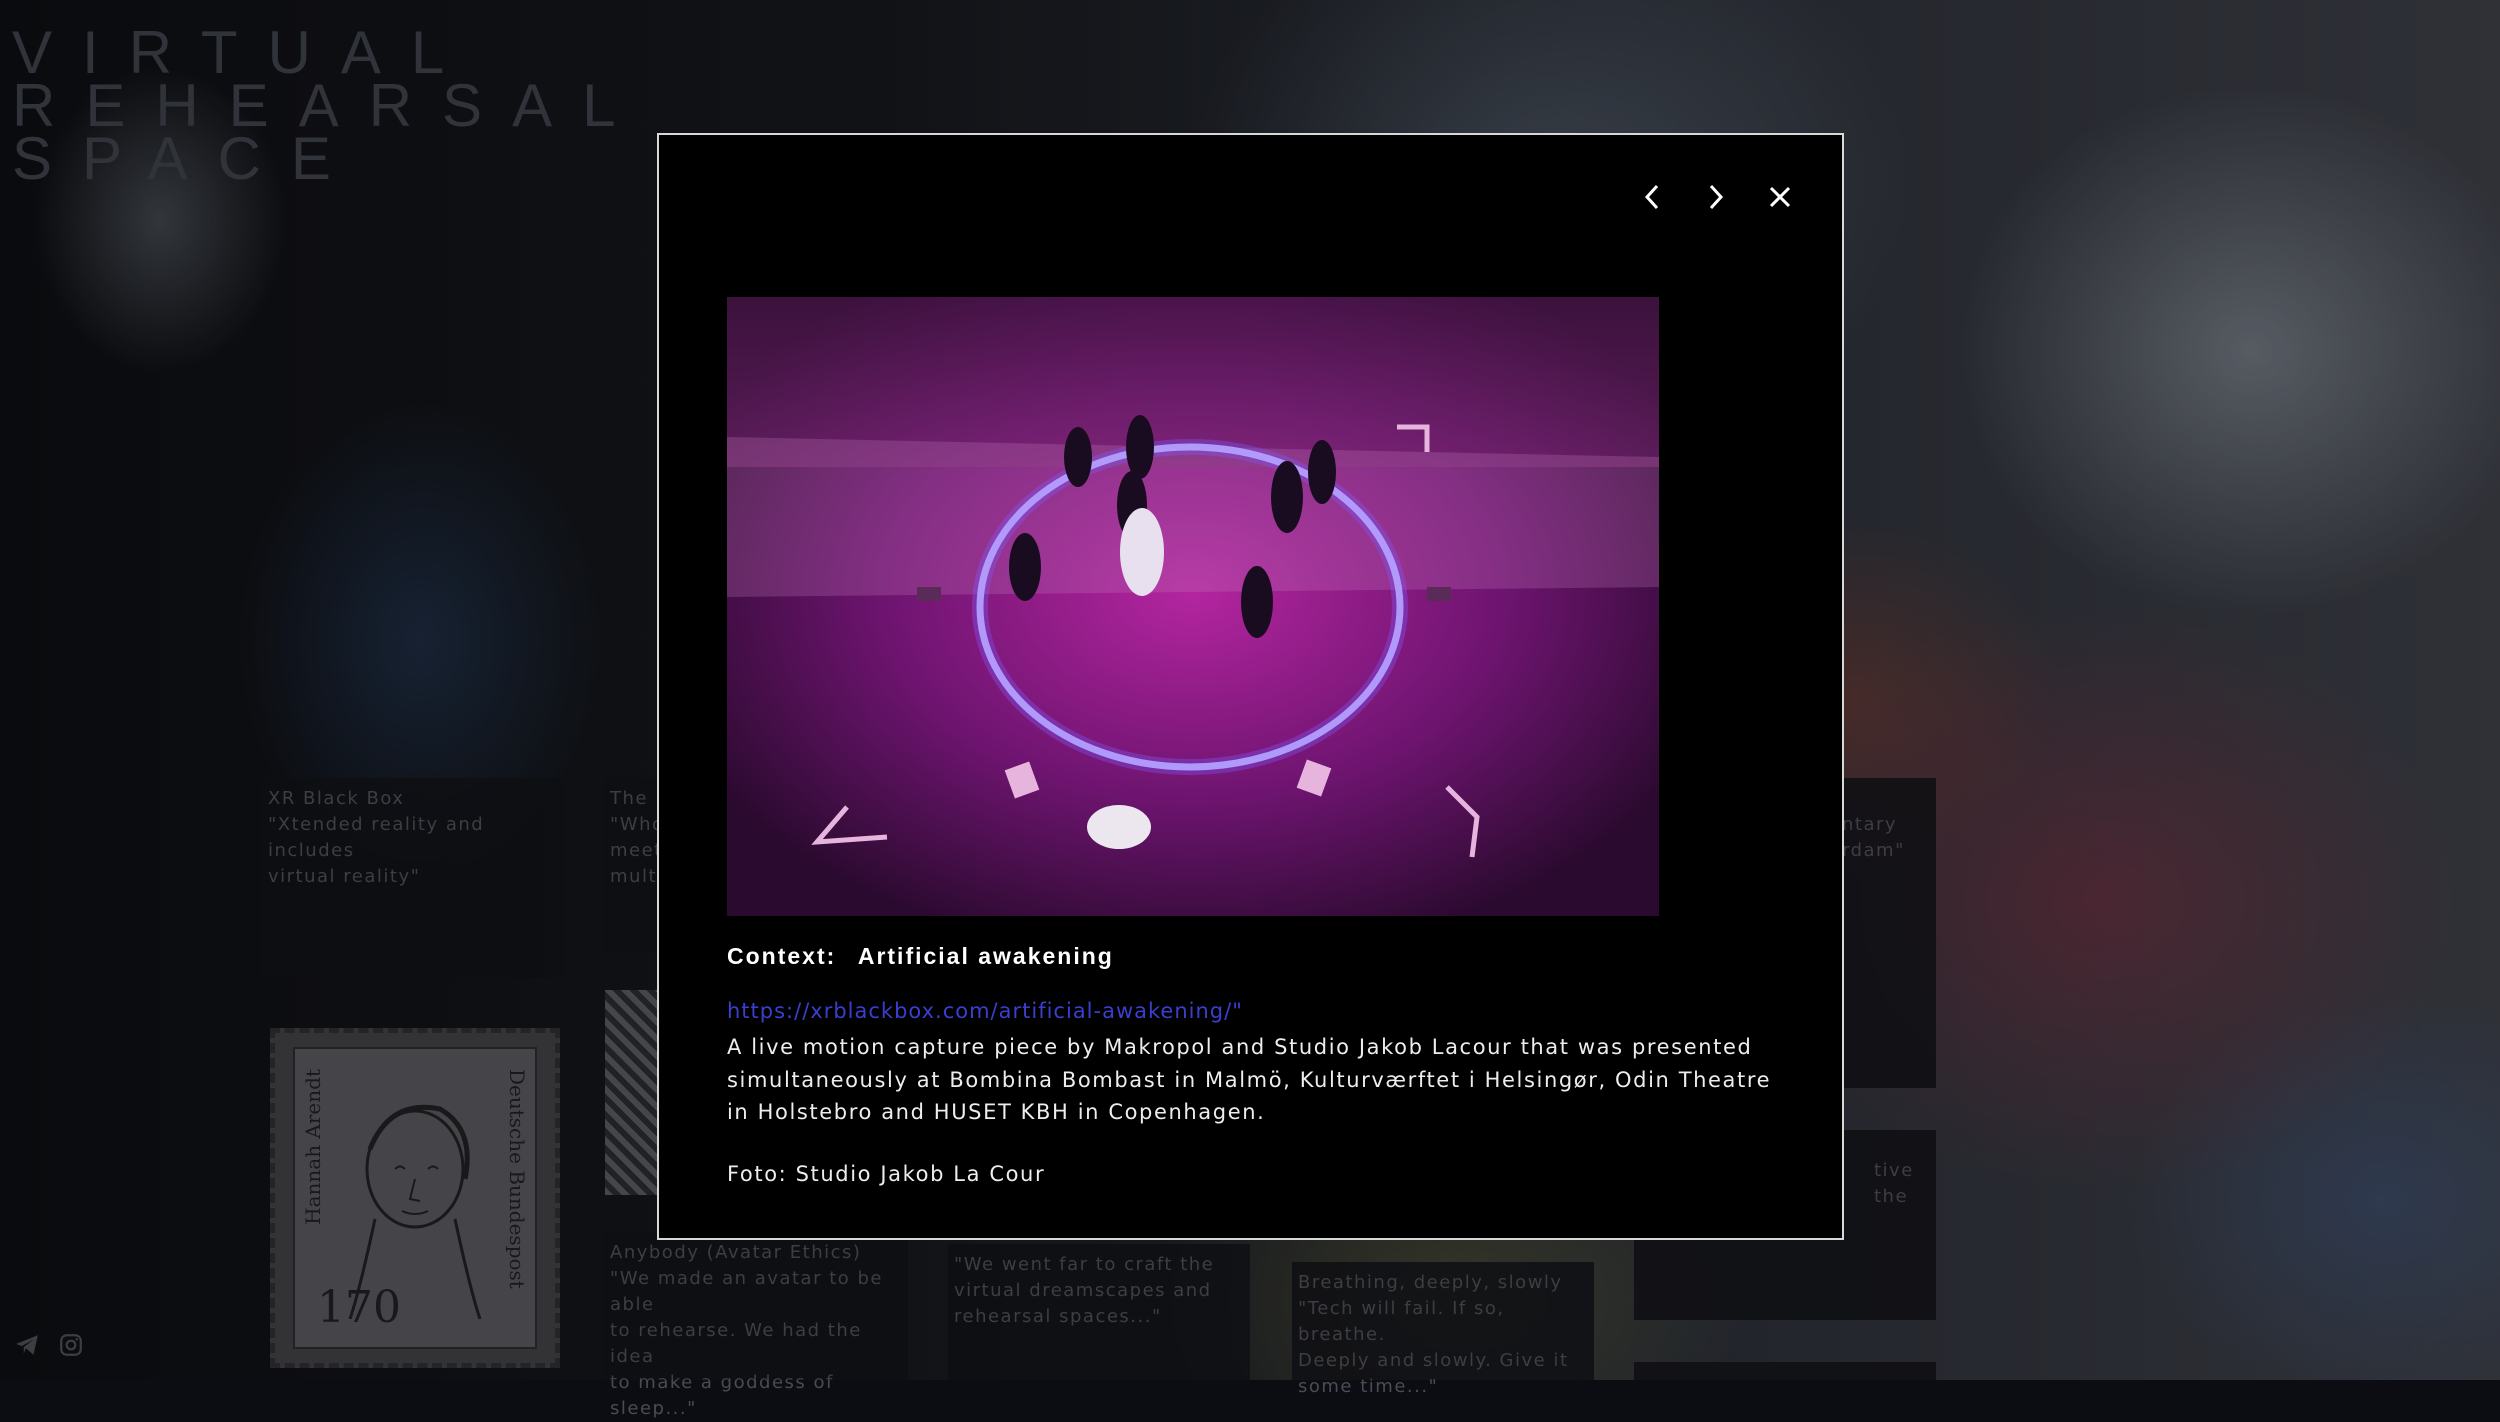 This screenshot has height=1422, width=2500. I want to click on context-value: Artificial awakening, so click(985, 956).